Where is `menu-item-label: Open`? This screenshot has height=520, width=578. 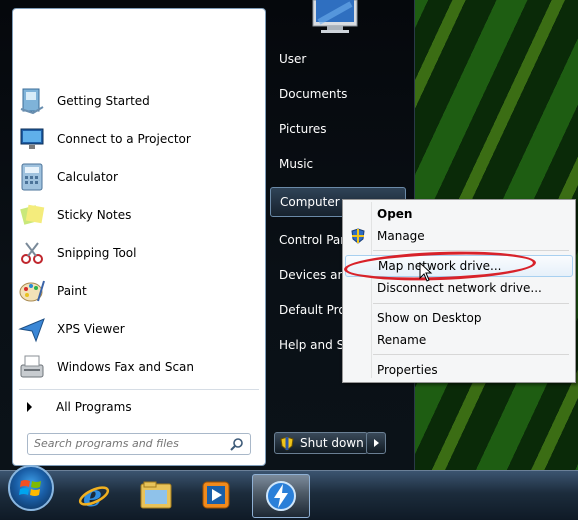
menu-item-label: Open is located at coordinates (395, 214).